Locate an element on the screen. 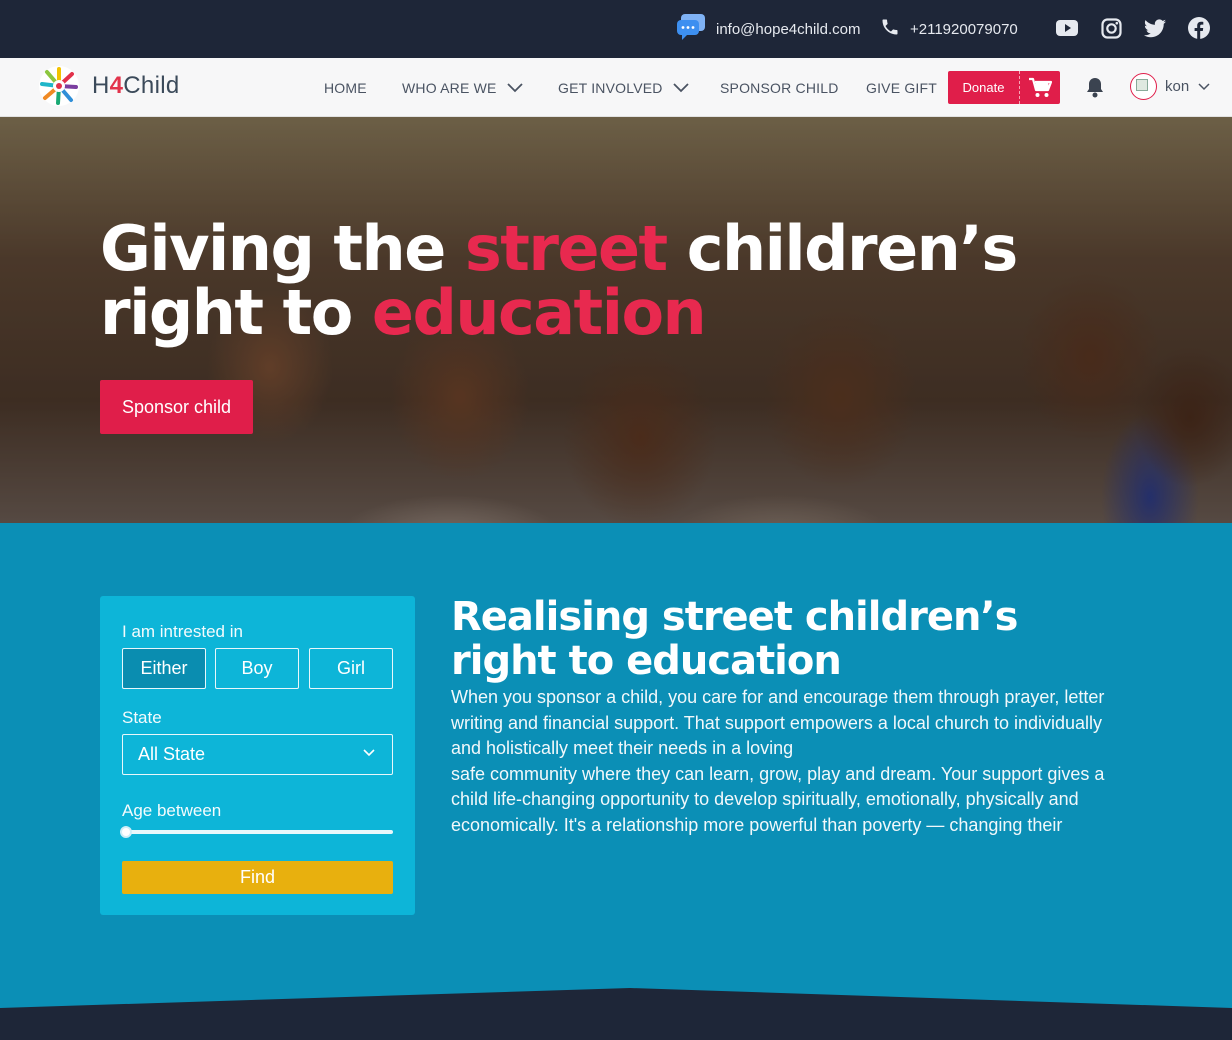  choice-either: Either is located at coordinates (164, 668).